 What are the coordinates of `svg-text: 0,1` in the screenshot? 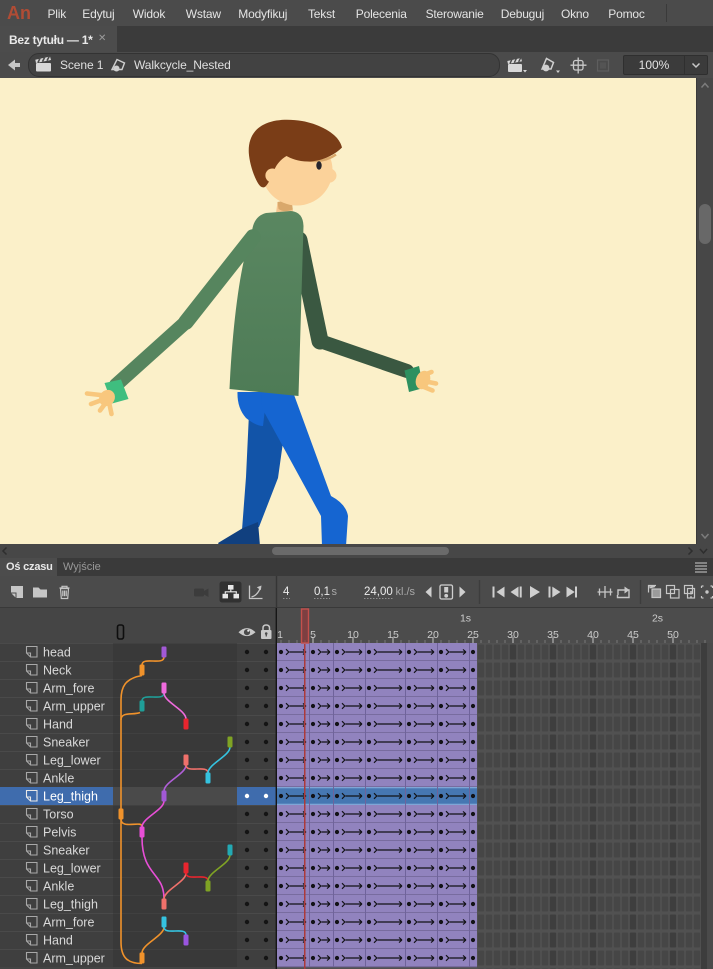 It's located at (322, 592).